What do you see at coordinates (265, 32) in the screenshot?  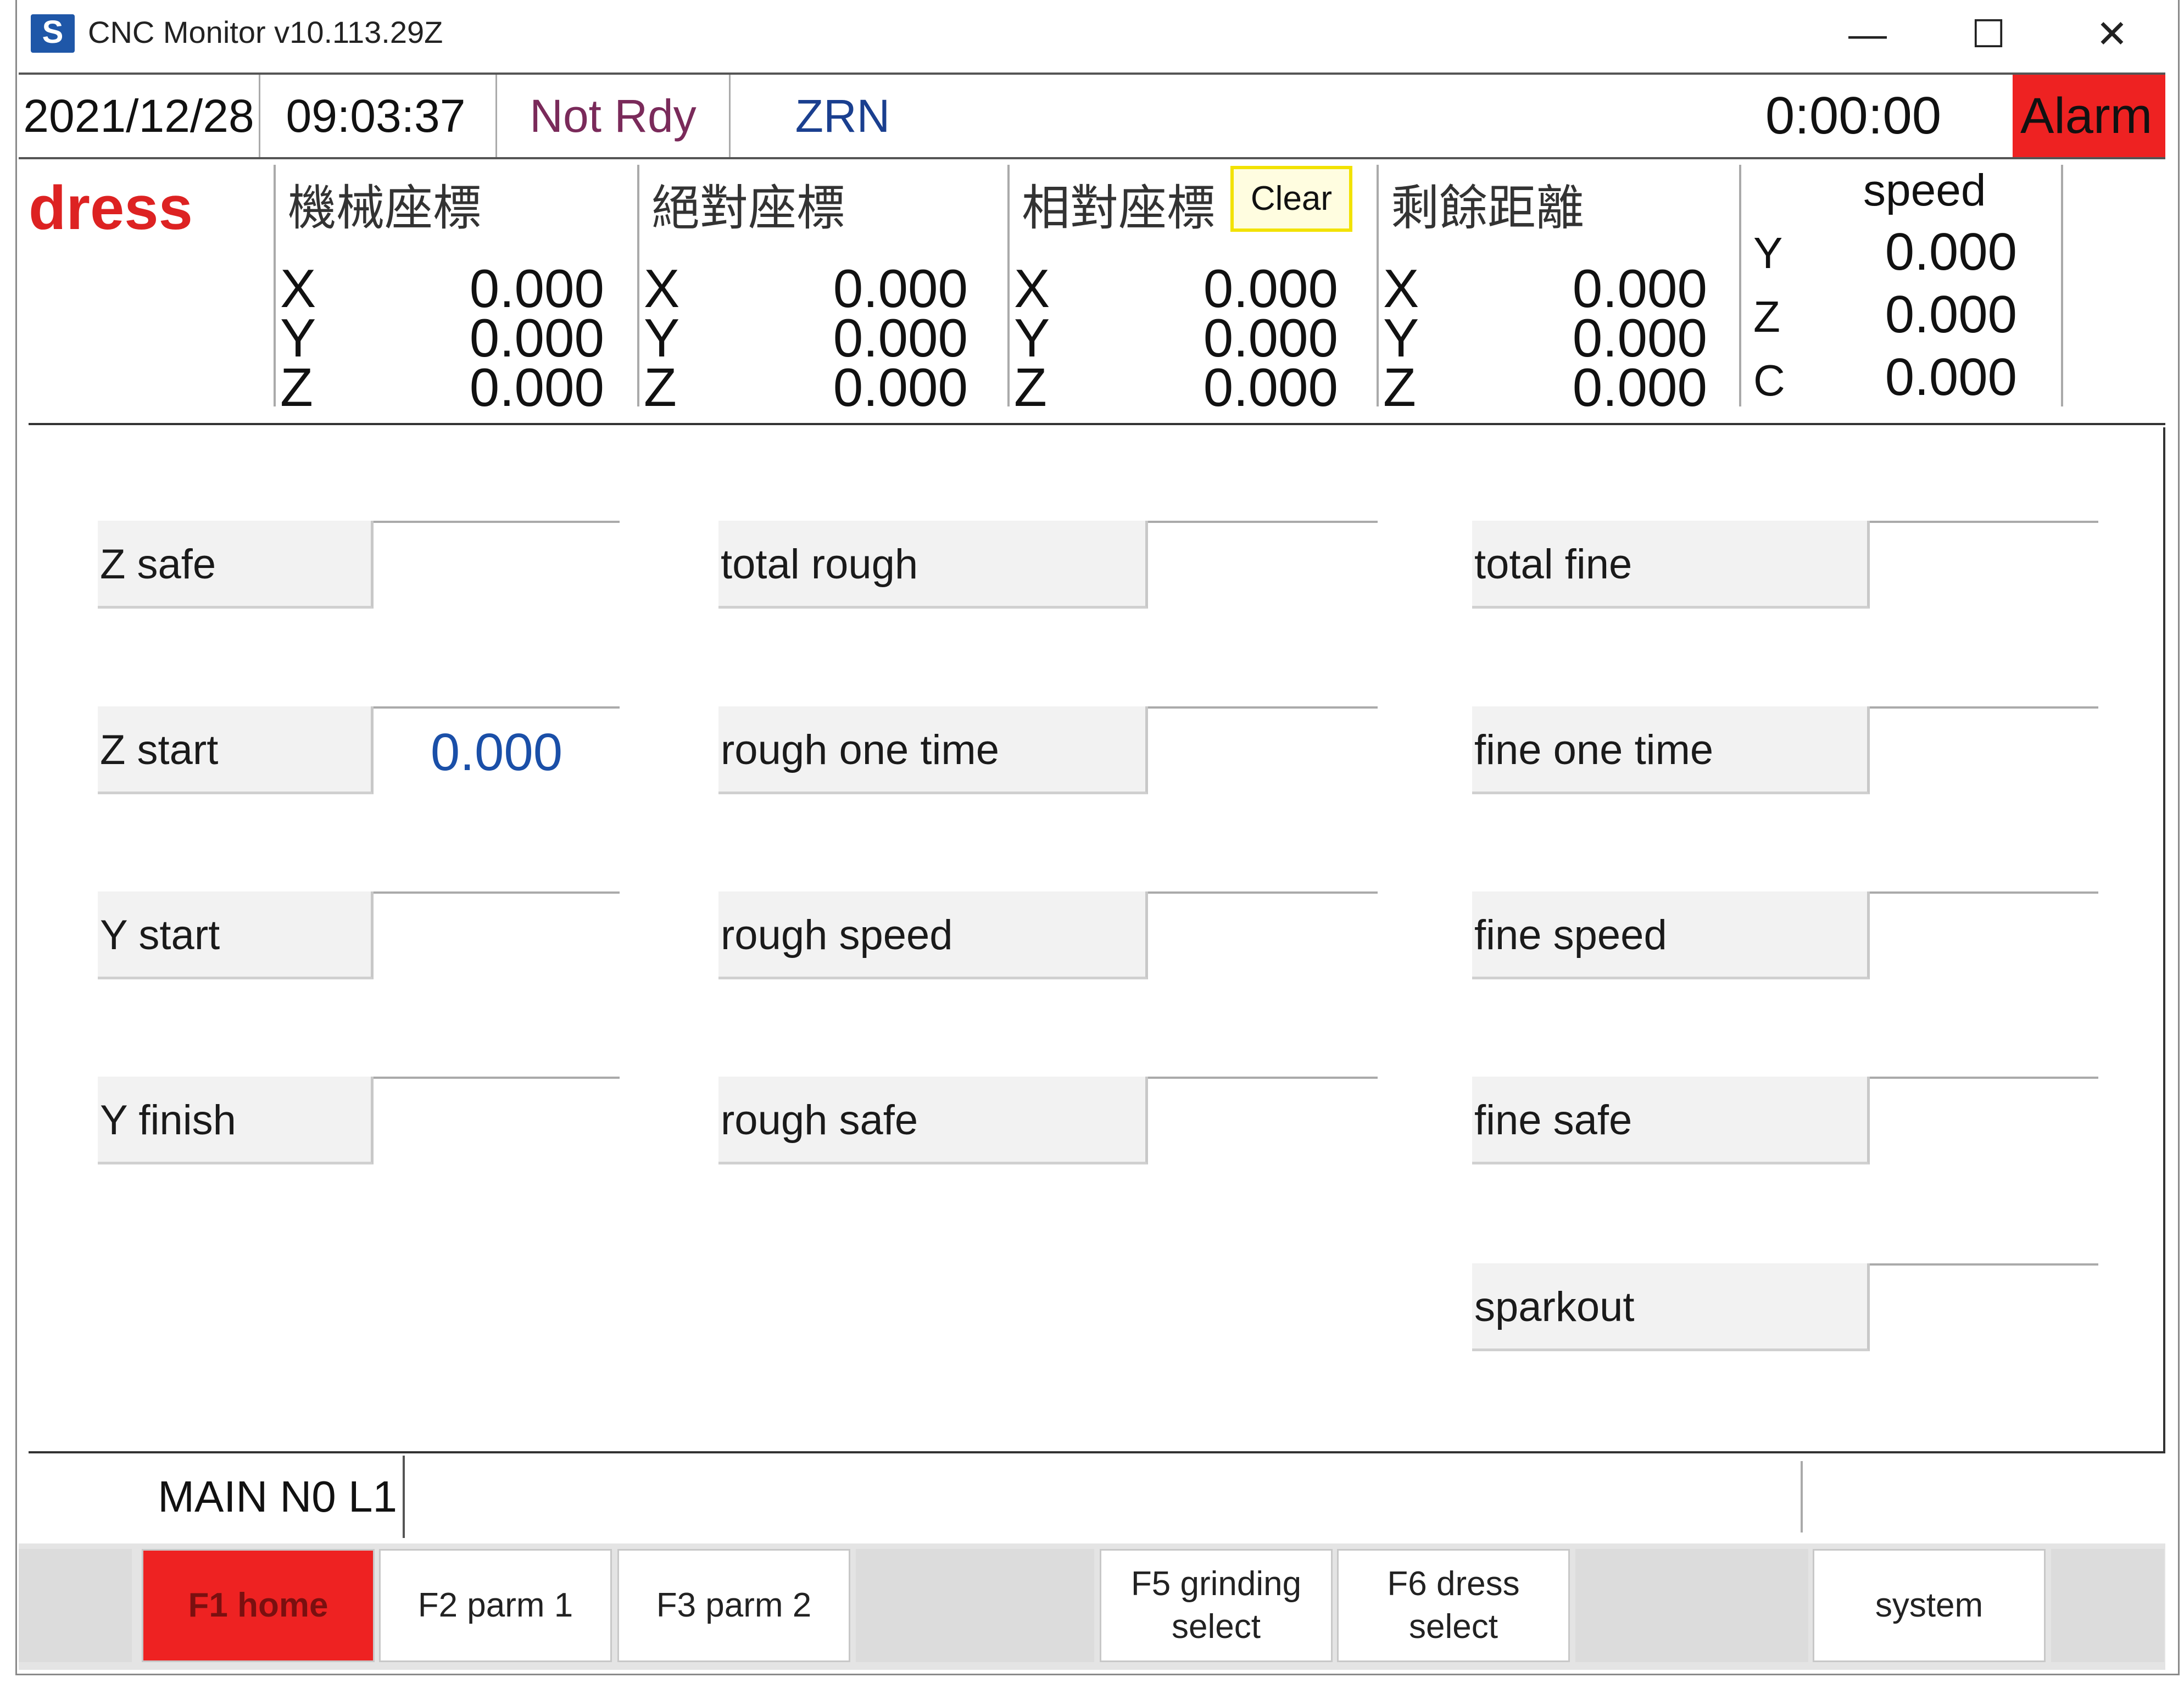 I see `window-title: CNC Monitor v10.113.29Z` at bounding box center [265, 32].